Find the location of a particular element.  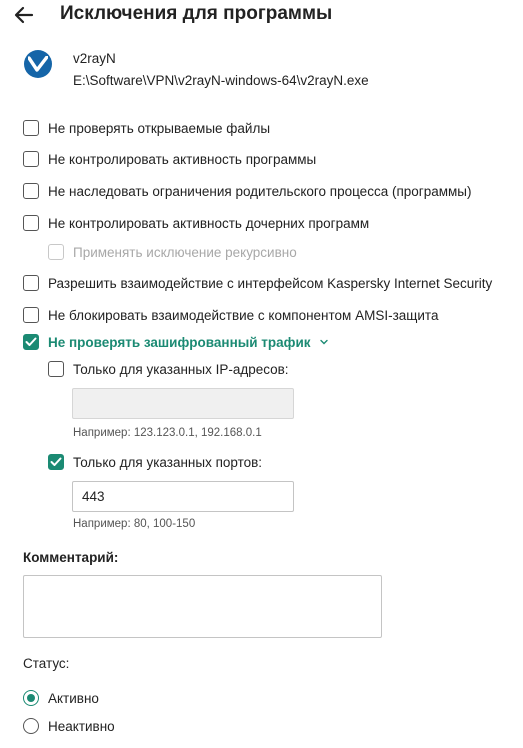

comment-textarea is located at coordinates (202, 606).